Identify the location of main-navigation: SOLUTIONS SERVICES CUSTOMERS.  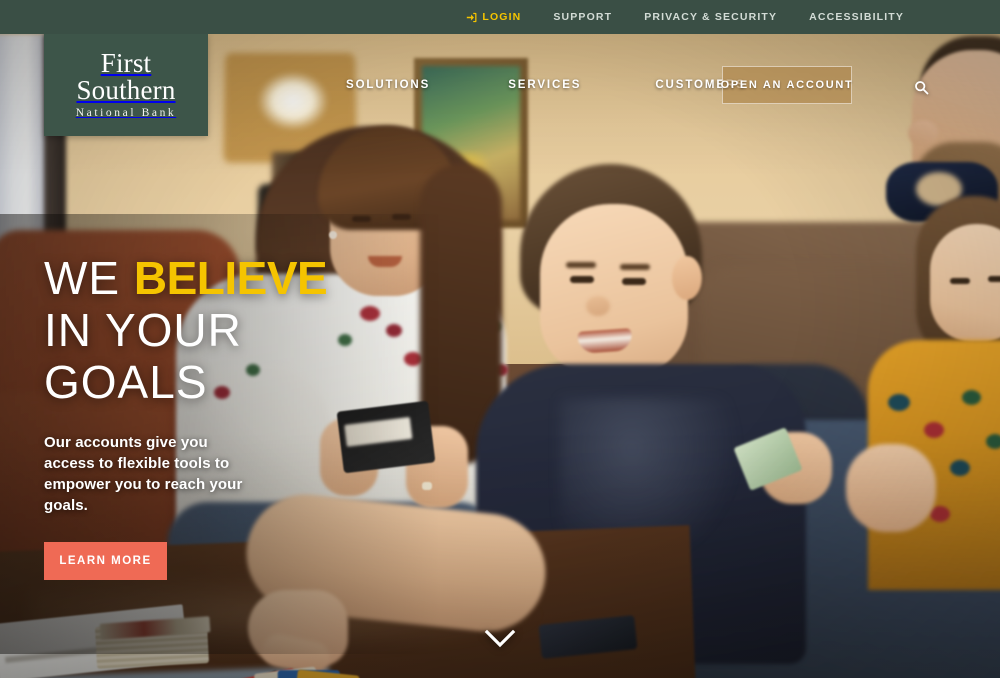
(665, 85).